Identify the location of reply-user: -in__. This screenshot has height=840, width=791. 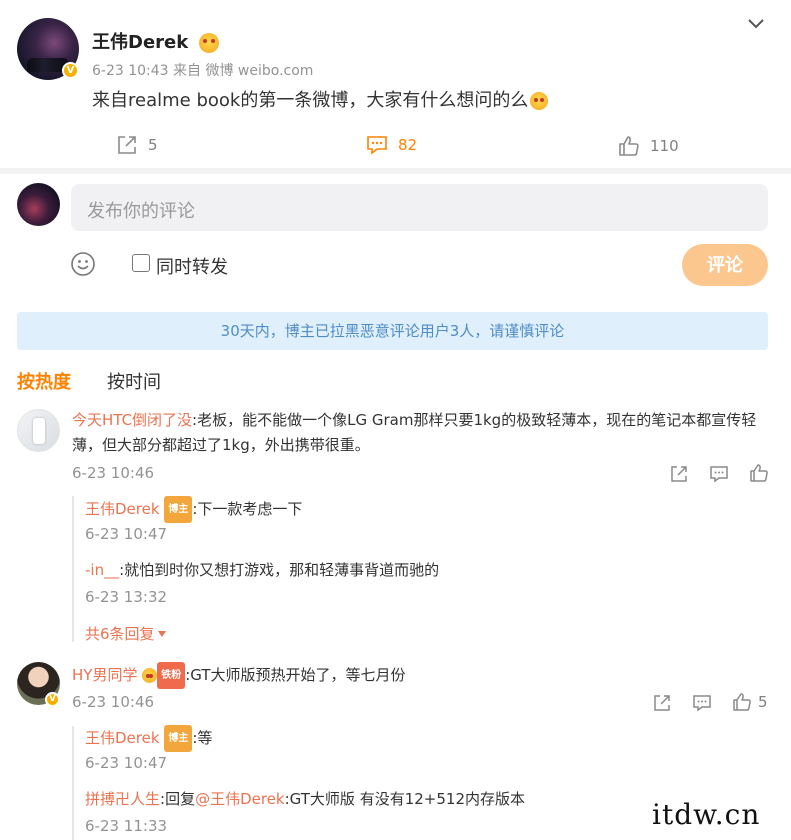
(102, 570).